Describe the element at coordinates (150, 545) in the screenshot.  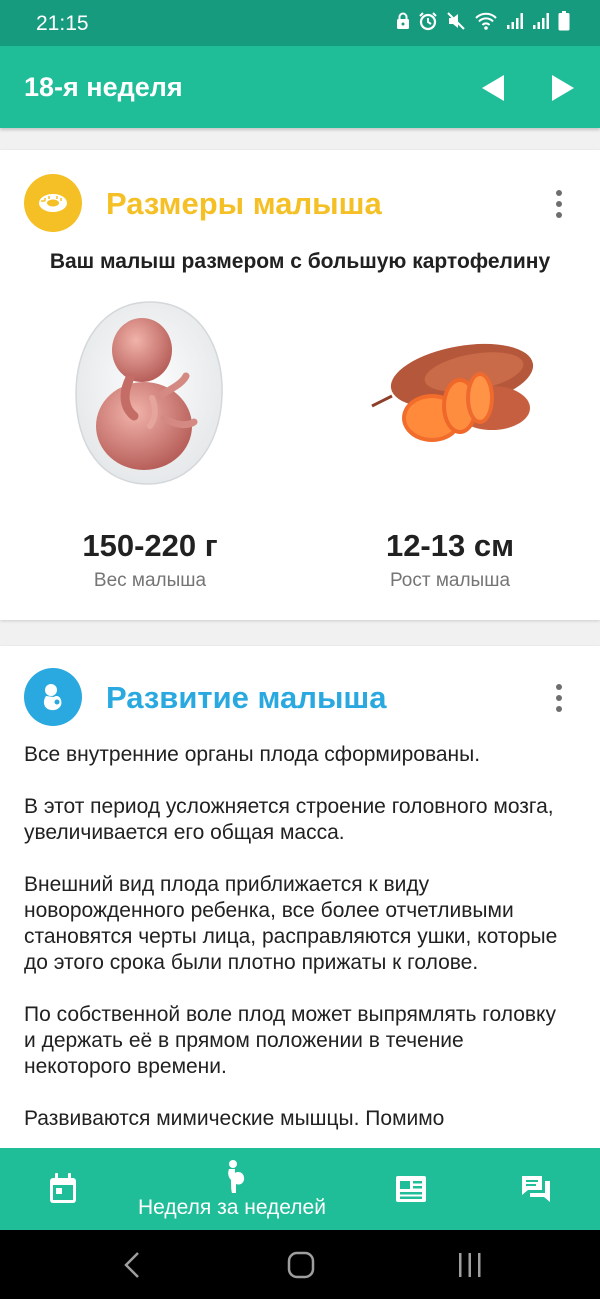
I see `weight-value: 150-220 г` at that location.